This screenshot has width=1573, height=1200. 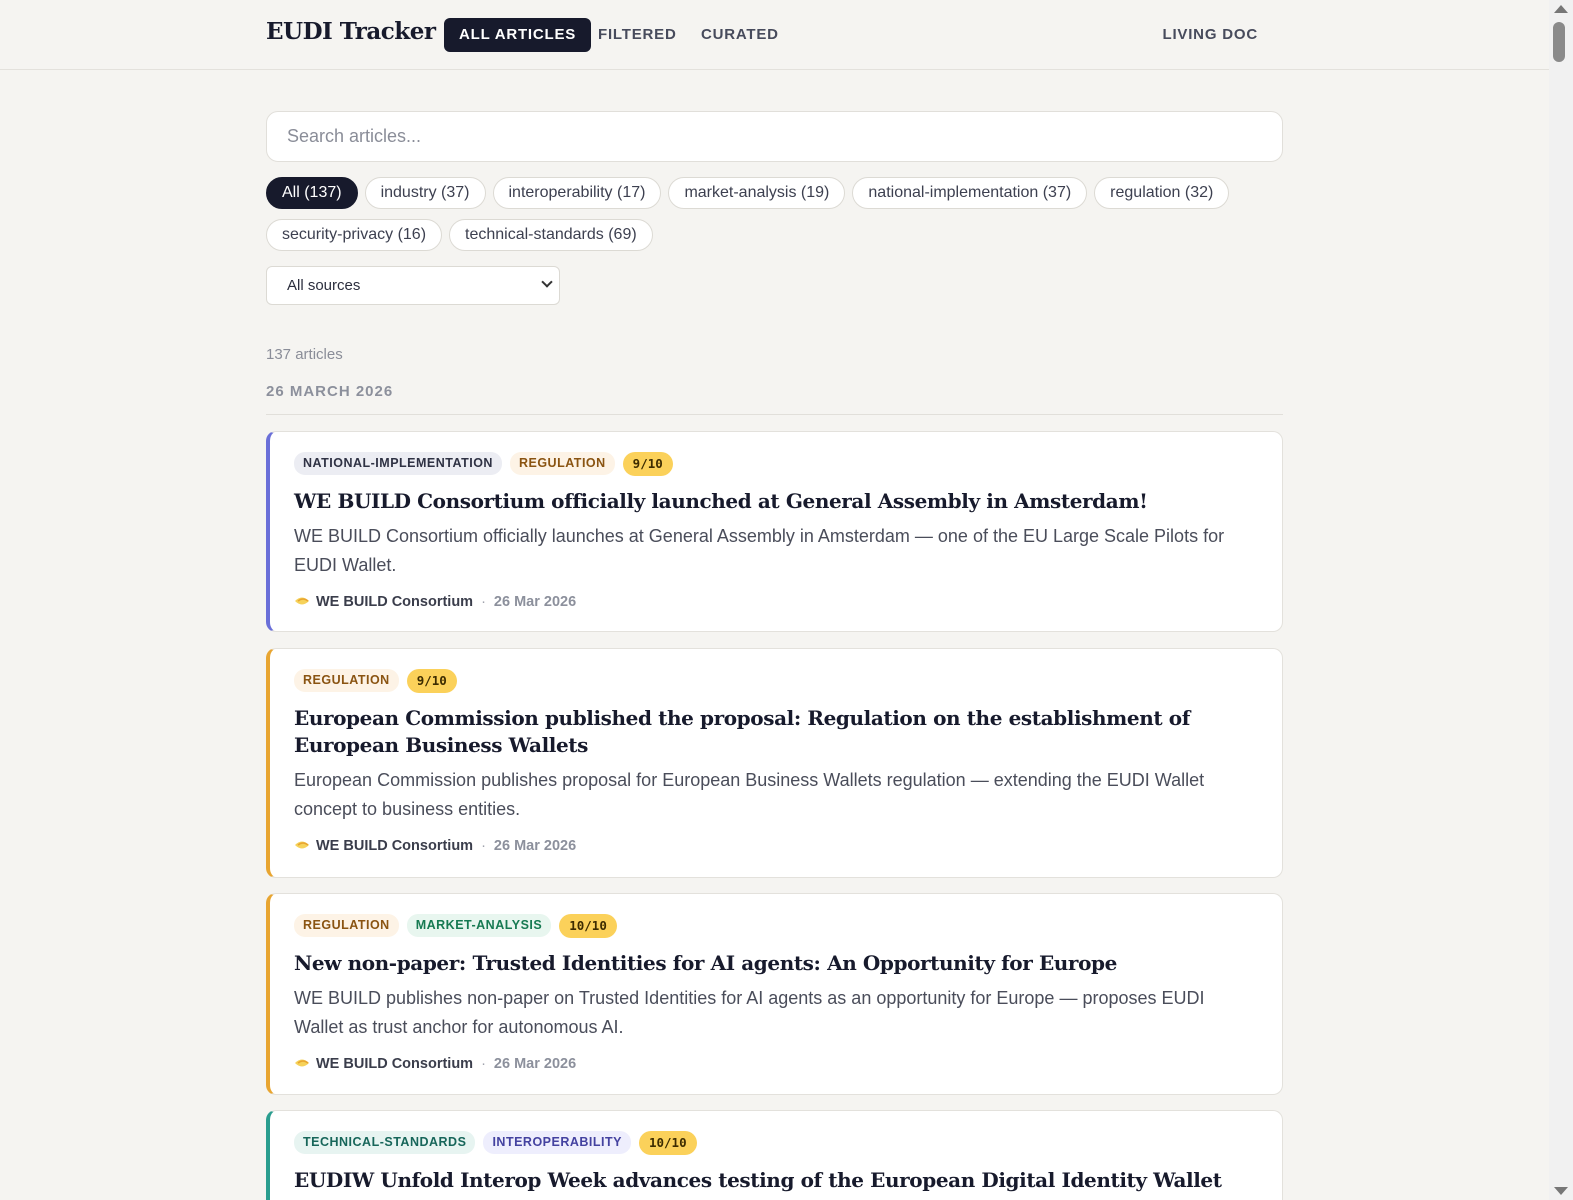 I want to click on chevron-down-icon, so click(x=547, y=282).